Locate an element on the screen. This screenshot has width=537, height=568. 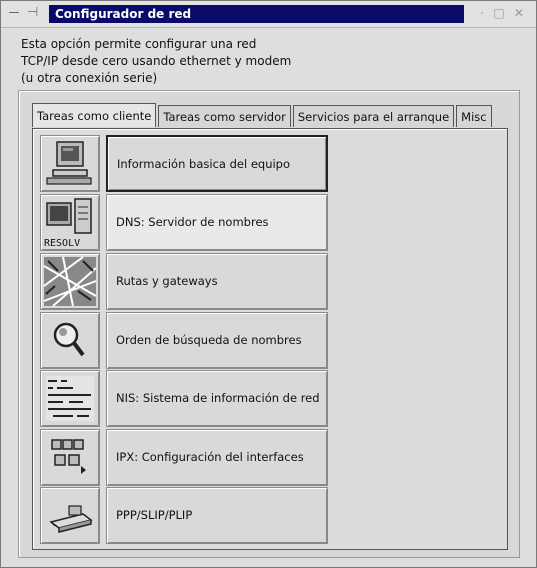
list-item: IPX: Configuración del interfaces is located at coordinates (186, 457).